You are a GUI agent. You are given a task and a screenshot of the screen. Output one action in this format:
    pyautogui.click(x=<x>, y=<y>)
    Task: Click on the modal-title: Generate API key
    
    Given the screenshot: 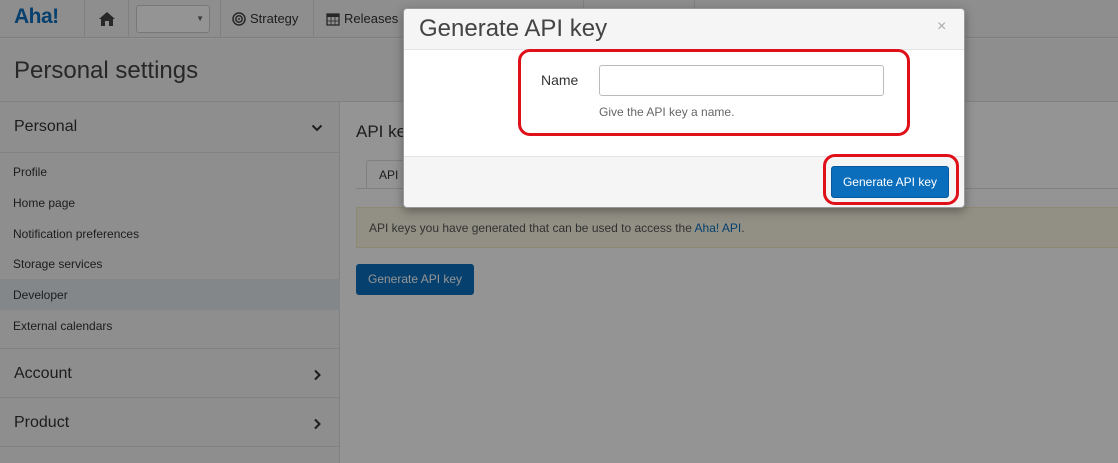 What is the action you would take?
    pyautogui.click(x=513, y=28)
    